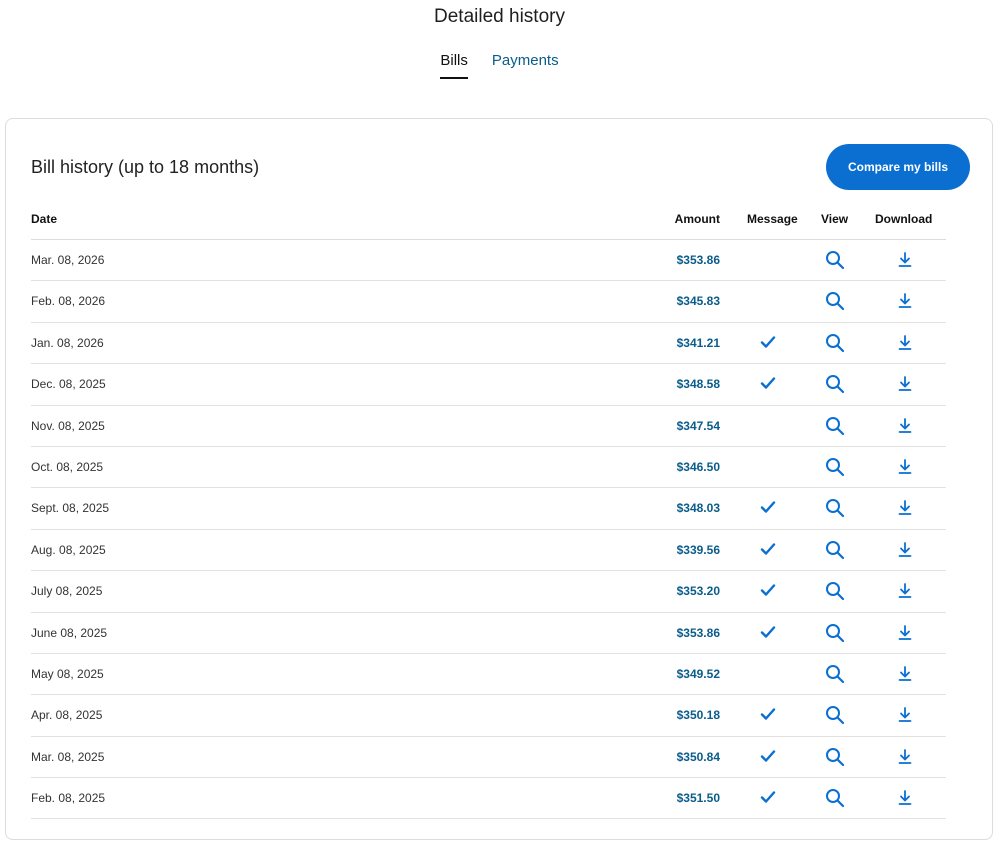 The height and width of the screenshot is (850, 999). What do you see at coordinates (488, 551) in the screenshot?
I see `table-row: Aug. 08, 2025 $339.56` at bounding box center [488, 551].